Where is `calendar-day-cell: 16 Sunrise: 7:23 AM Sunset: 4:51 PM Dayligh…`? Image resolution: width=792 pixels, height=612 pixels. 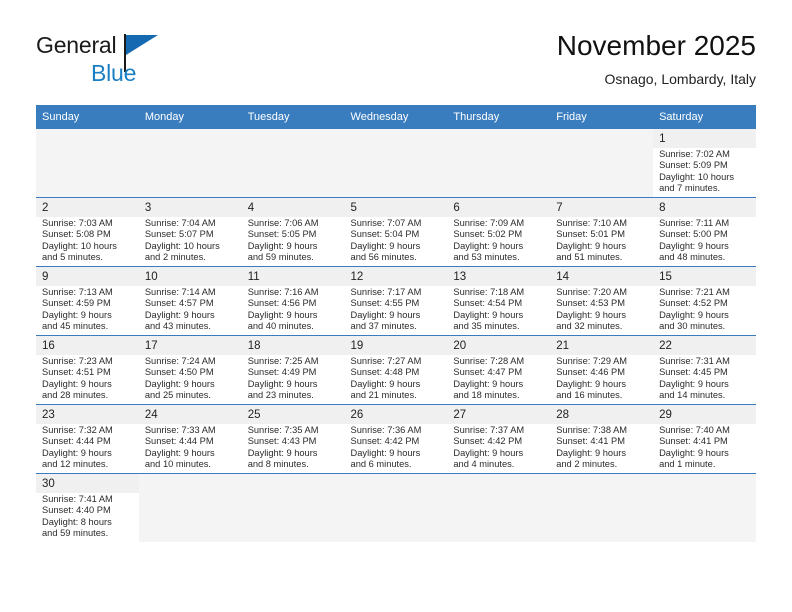
calendar-day-cell: 16 Sunrise: 7:23 AM Sunset: 4:51 PM Dayligh… is located at coordinates (87, 370).